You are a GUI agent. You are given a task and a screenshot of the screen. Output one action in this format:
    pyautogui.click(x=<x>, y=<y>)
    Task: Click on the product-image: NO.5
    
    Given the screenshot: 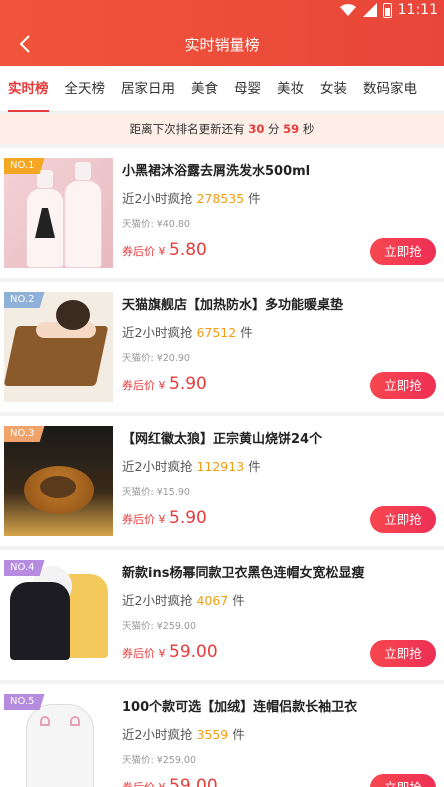 What is the action you would take?
    pyautogui.click(x=58, y=740)
    